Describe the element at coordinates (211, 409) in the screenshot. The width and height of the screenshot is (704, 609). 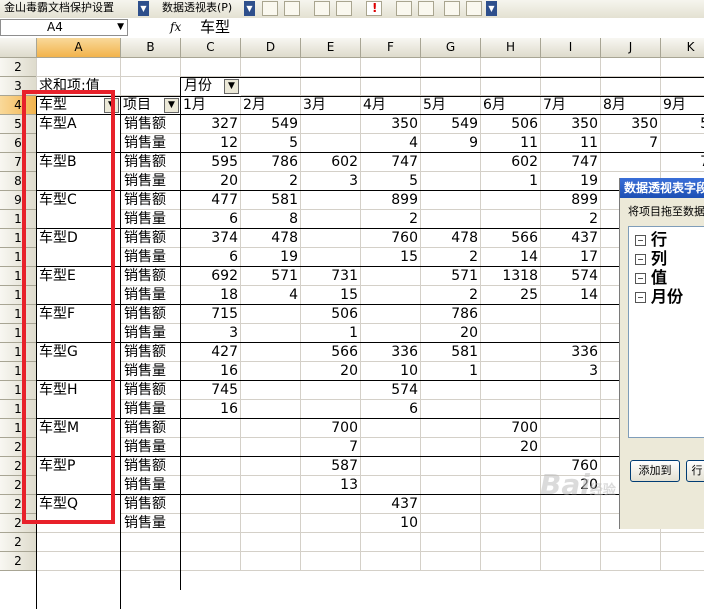
I see `value-cell: 16` at that location.